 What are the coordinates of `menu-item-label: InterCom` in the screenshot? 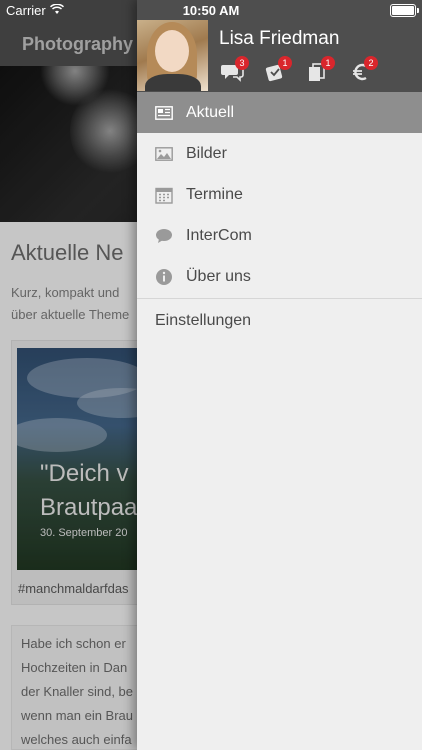 It's located at (219, 235).